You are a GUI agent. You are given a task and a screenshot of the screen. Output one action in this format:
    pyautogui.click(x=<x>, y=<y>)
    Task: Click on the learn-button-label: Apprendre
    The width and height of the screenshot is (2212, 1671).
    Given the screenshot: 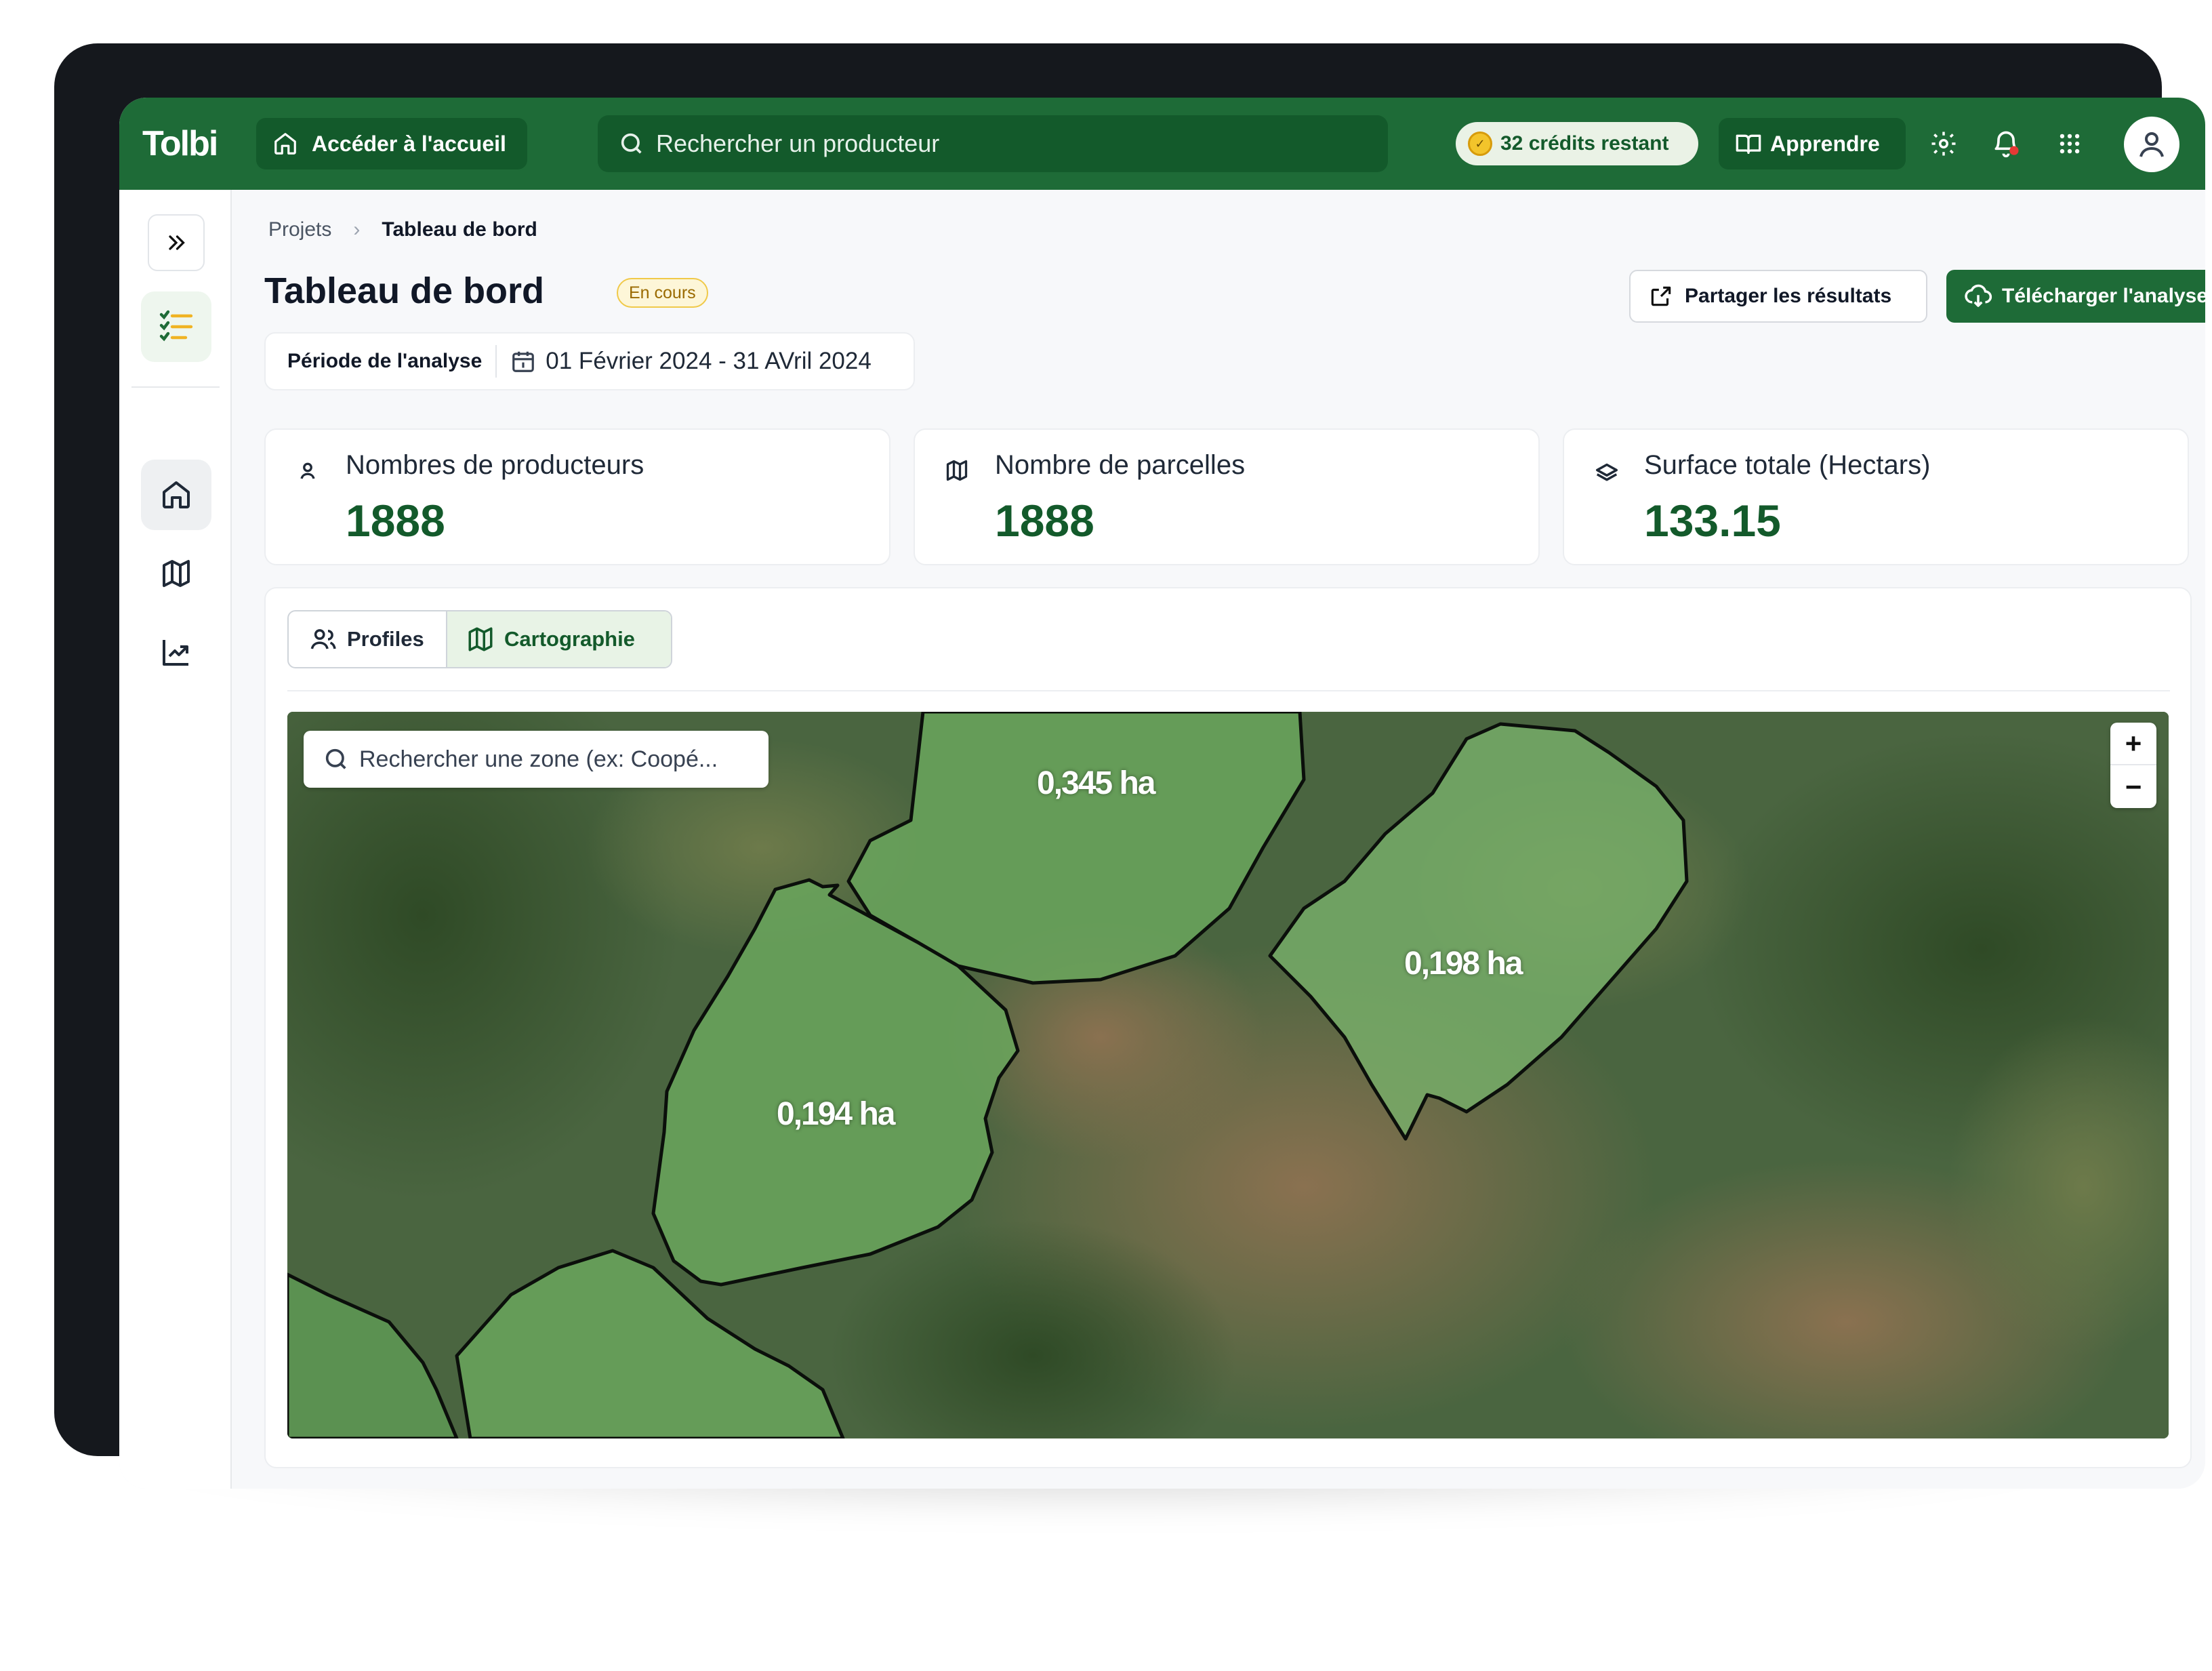 What is the action you would take?
    pyautogui.click(x=1825, y=143)
    